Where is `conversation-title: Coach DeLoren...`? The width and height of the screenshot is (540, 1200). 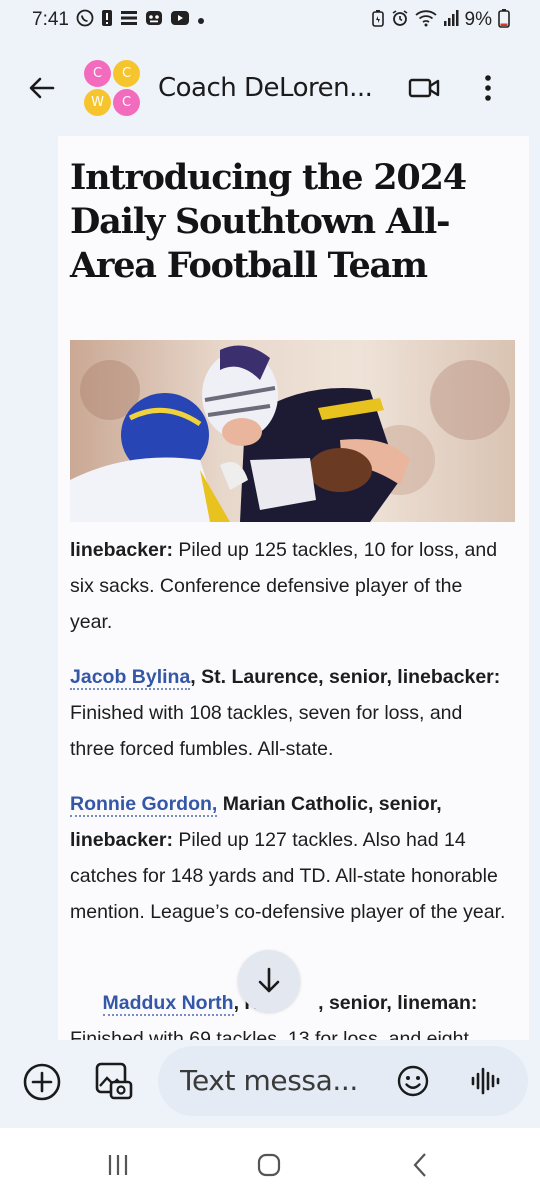
conversation-title: Coach DeLoren... is located at coordinates (269, 88).